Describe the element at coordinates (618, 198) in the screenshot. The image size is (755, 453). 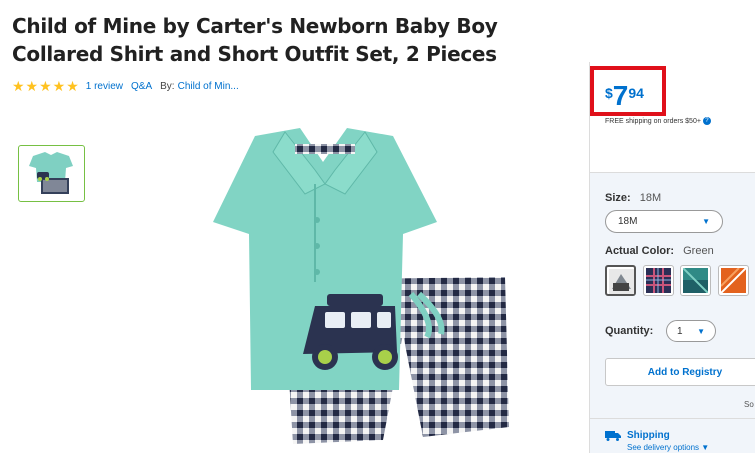
I see `size-label: Size:` at that location.